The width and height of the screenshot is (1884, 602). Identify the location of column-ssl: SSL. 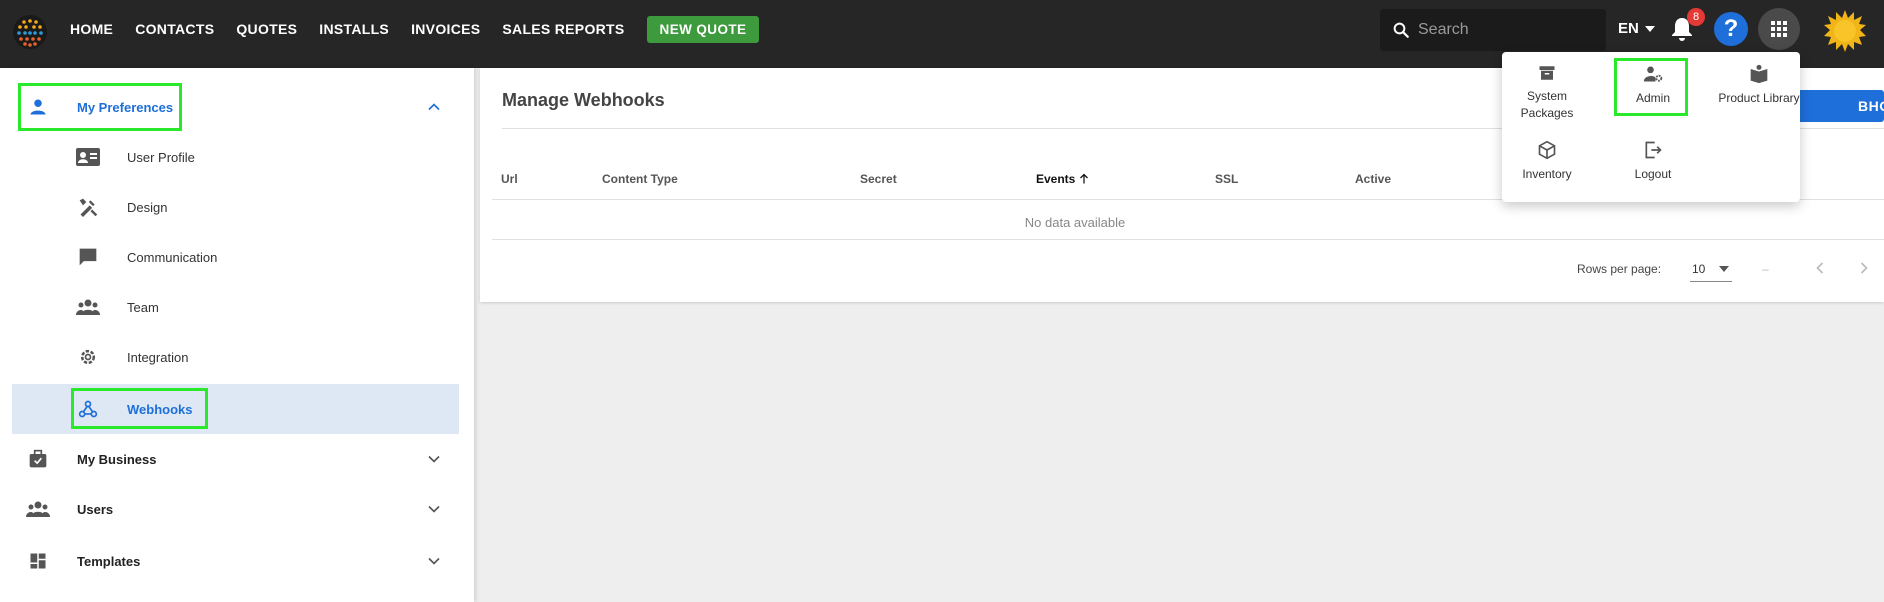
(1226, 179).